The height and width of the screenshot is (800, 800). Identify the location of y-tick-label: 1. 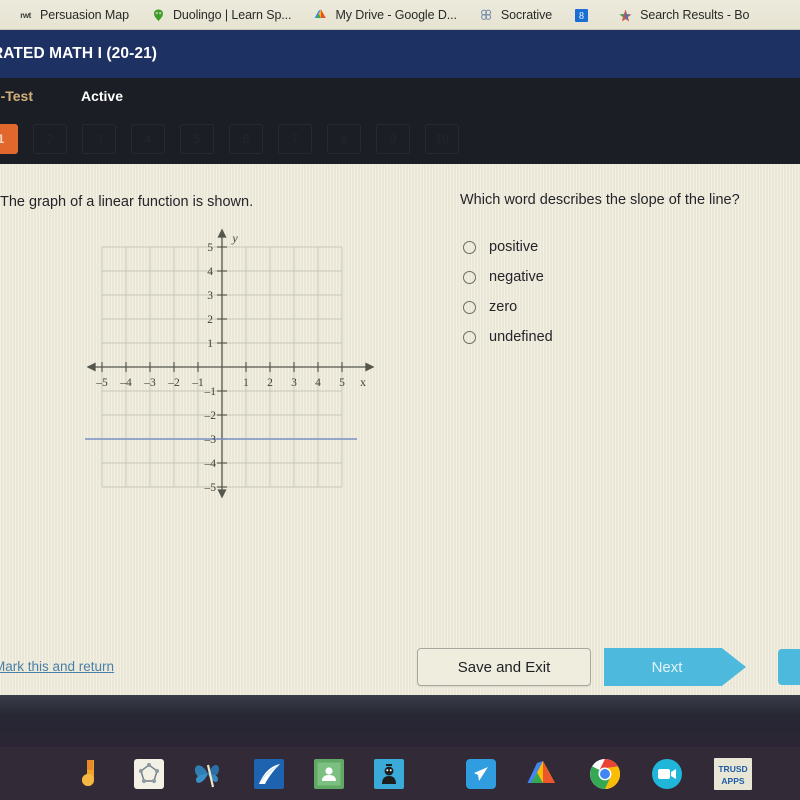
(210, 344).